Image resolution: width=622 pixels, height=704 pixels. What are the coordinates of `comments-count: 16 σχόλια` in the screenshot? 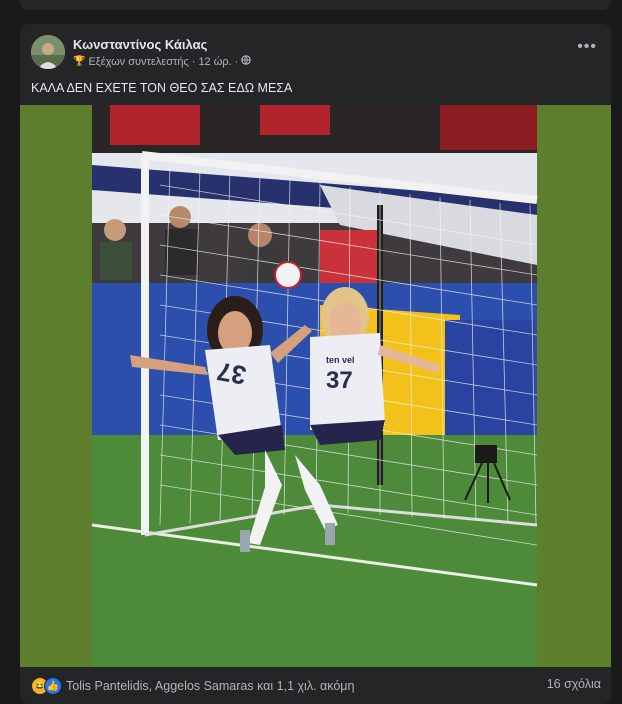 It's located at (574, 684).